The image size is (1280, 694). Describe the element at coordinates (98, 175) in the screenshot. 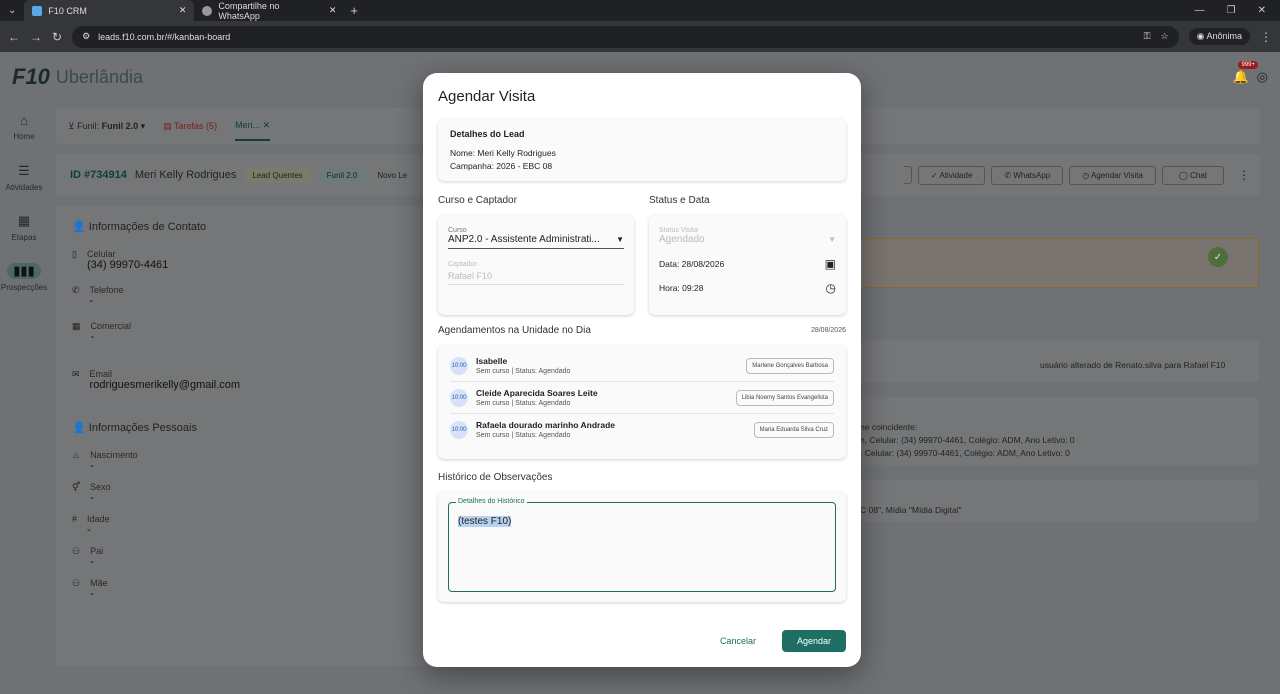

I see `lead-id: ID #734914` at that location.